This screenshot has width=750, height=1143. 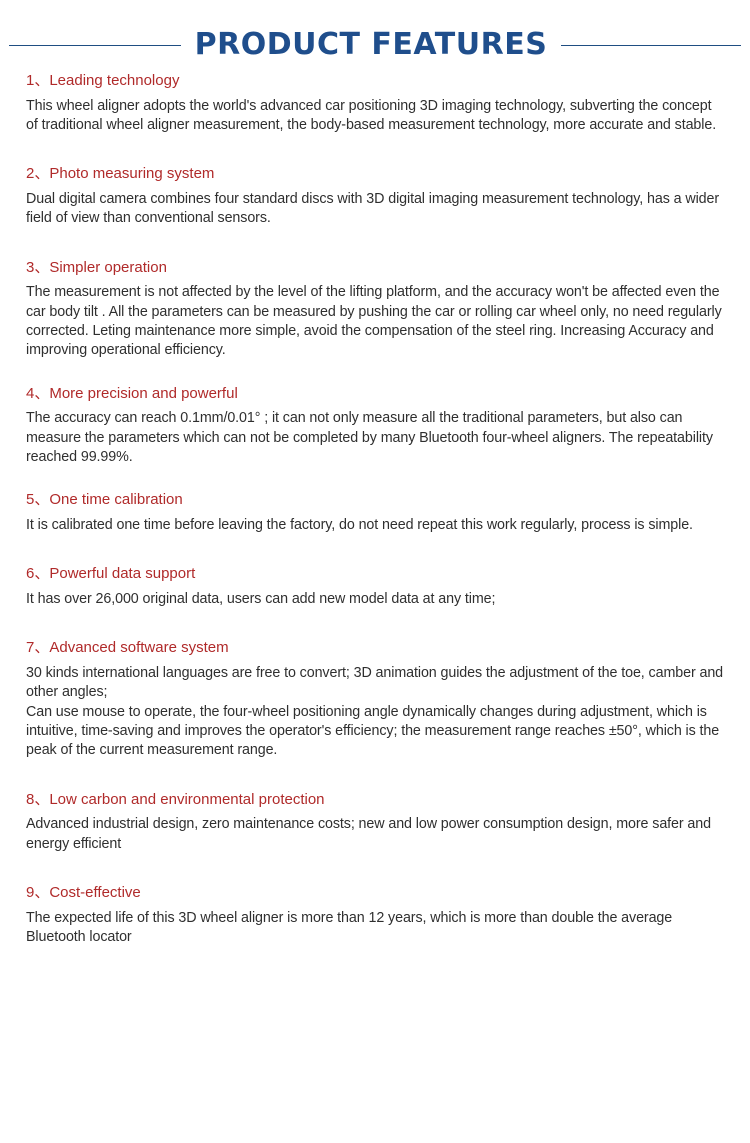 I want to click on feature-heading-6: 6、Powerful data support, so click(x=375, y=574).